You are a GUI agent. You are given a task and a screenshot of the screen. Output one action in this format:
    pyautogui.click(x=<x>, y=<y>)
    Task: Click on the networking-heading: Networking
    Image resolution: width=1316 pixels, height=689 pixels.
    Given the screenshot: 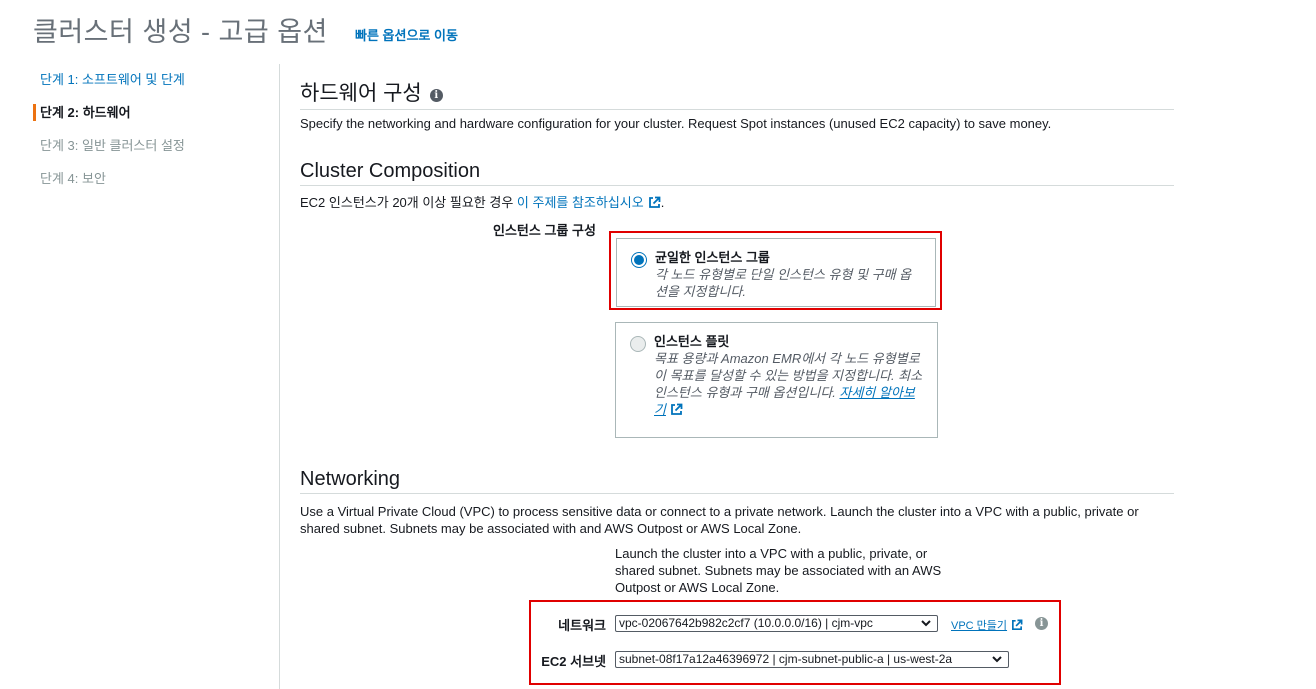 What is the action you would take?
    pyautogui.click(x=737, y=481)
    